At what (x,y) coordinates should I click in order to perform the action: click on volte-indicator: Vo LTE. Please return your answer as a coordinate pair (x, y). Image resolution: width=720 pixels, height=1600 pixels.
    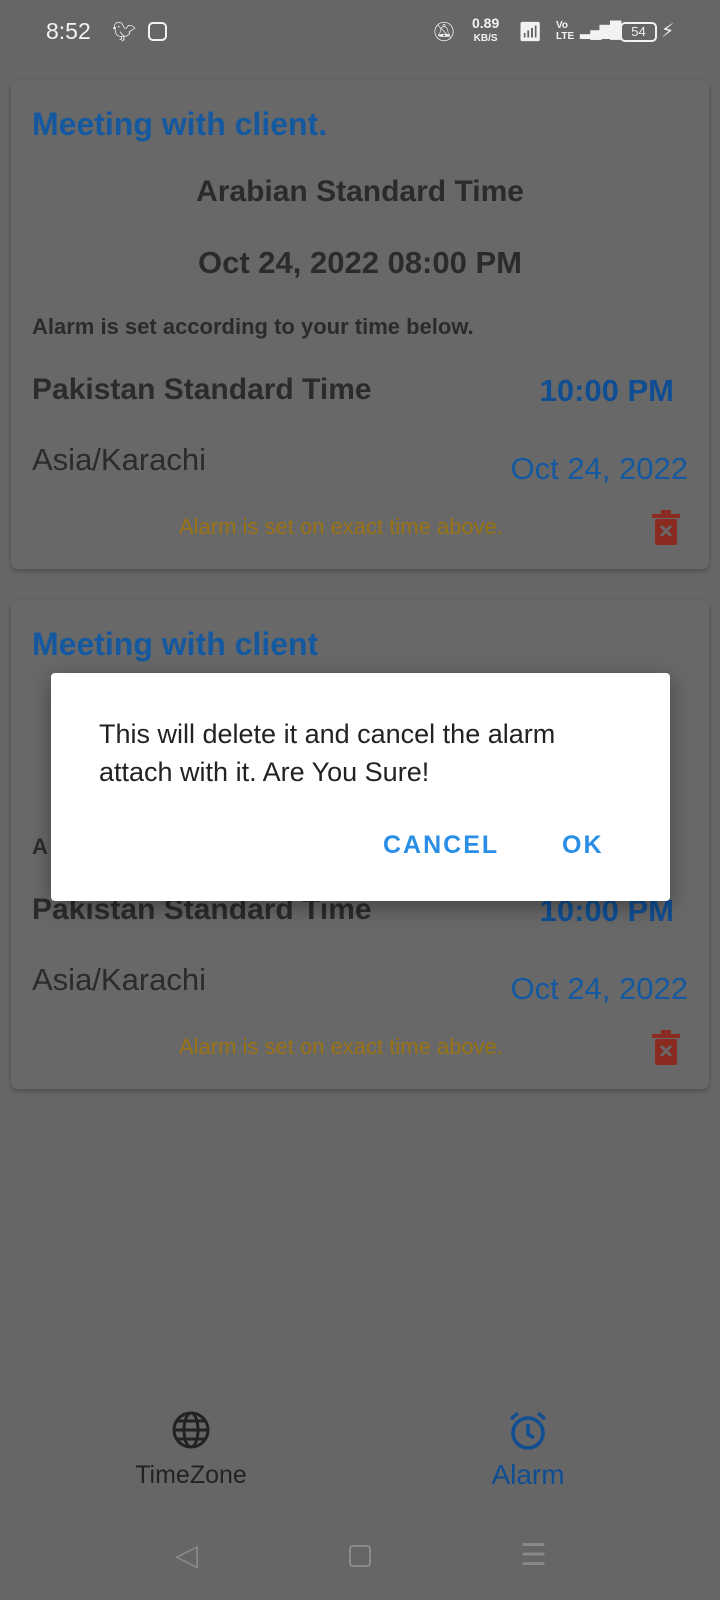
    Looking at the image, I should click on (565, 31).